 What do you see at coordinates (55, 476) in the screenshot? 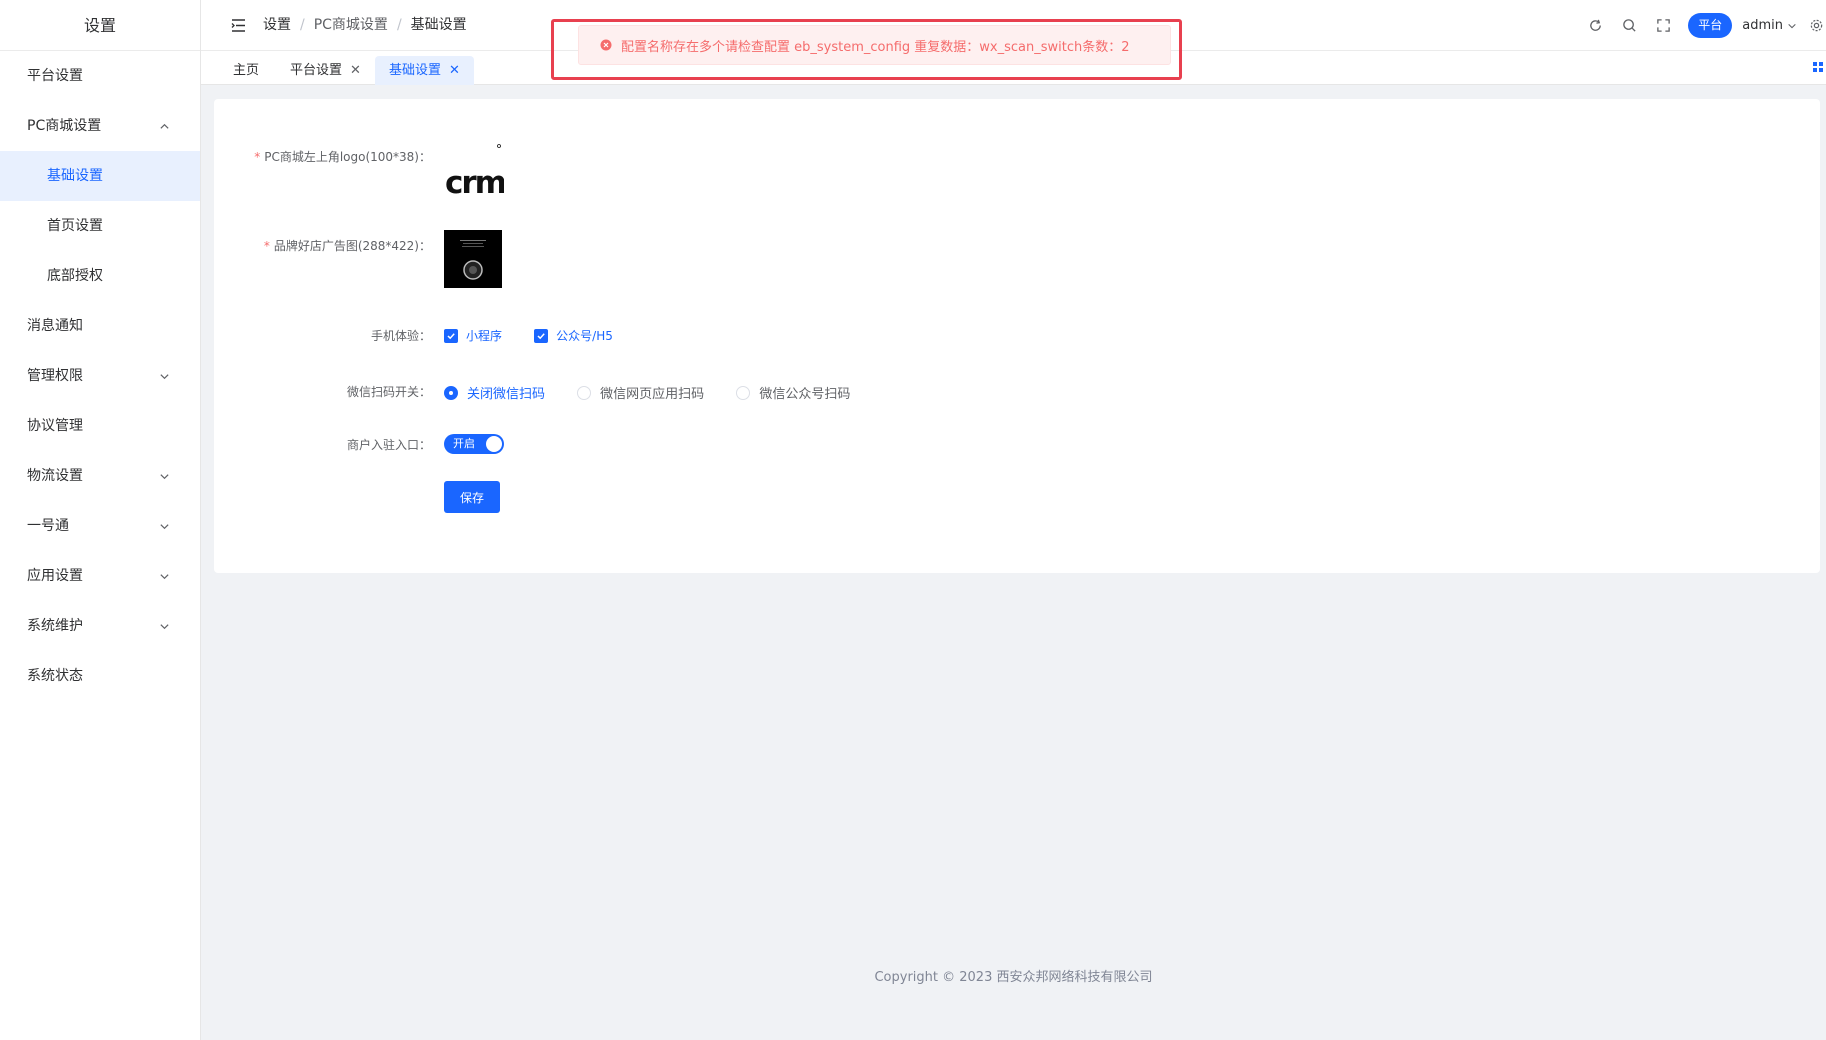
I see `sidebar-item-label: 物流设置` at bounding box center [55, 476].